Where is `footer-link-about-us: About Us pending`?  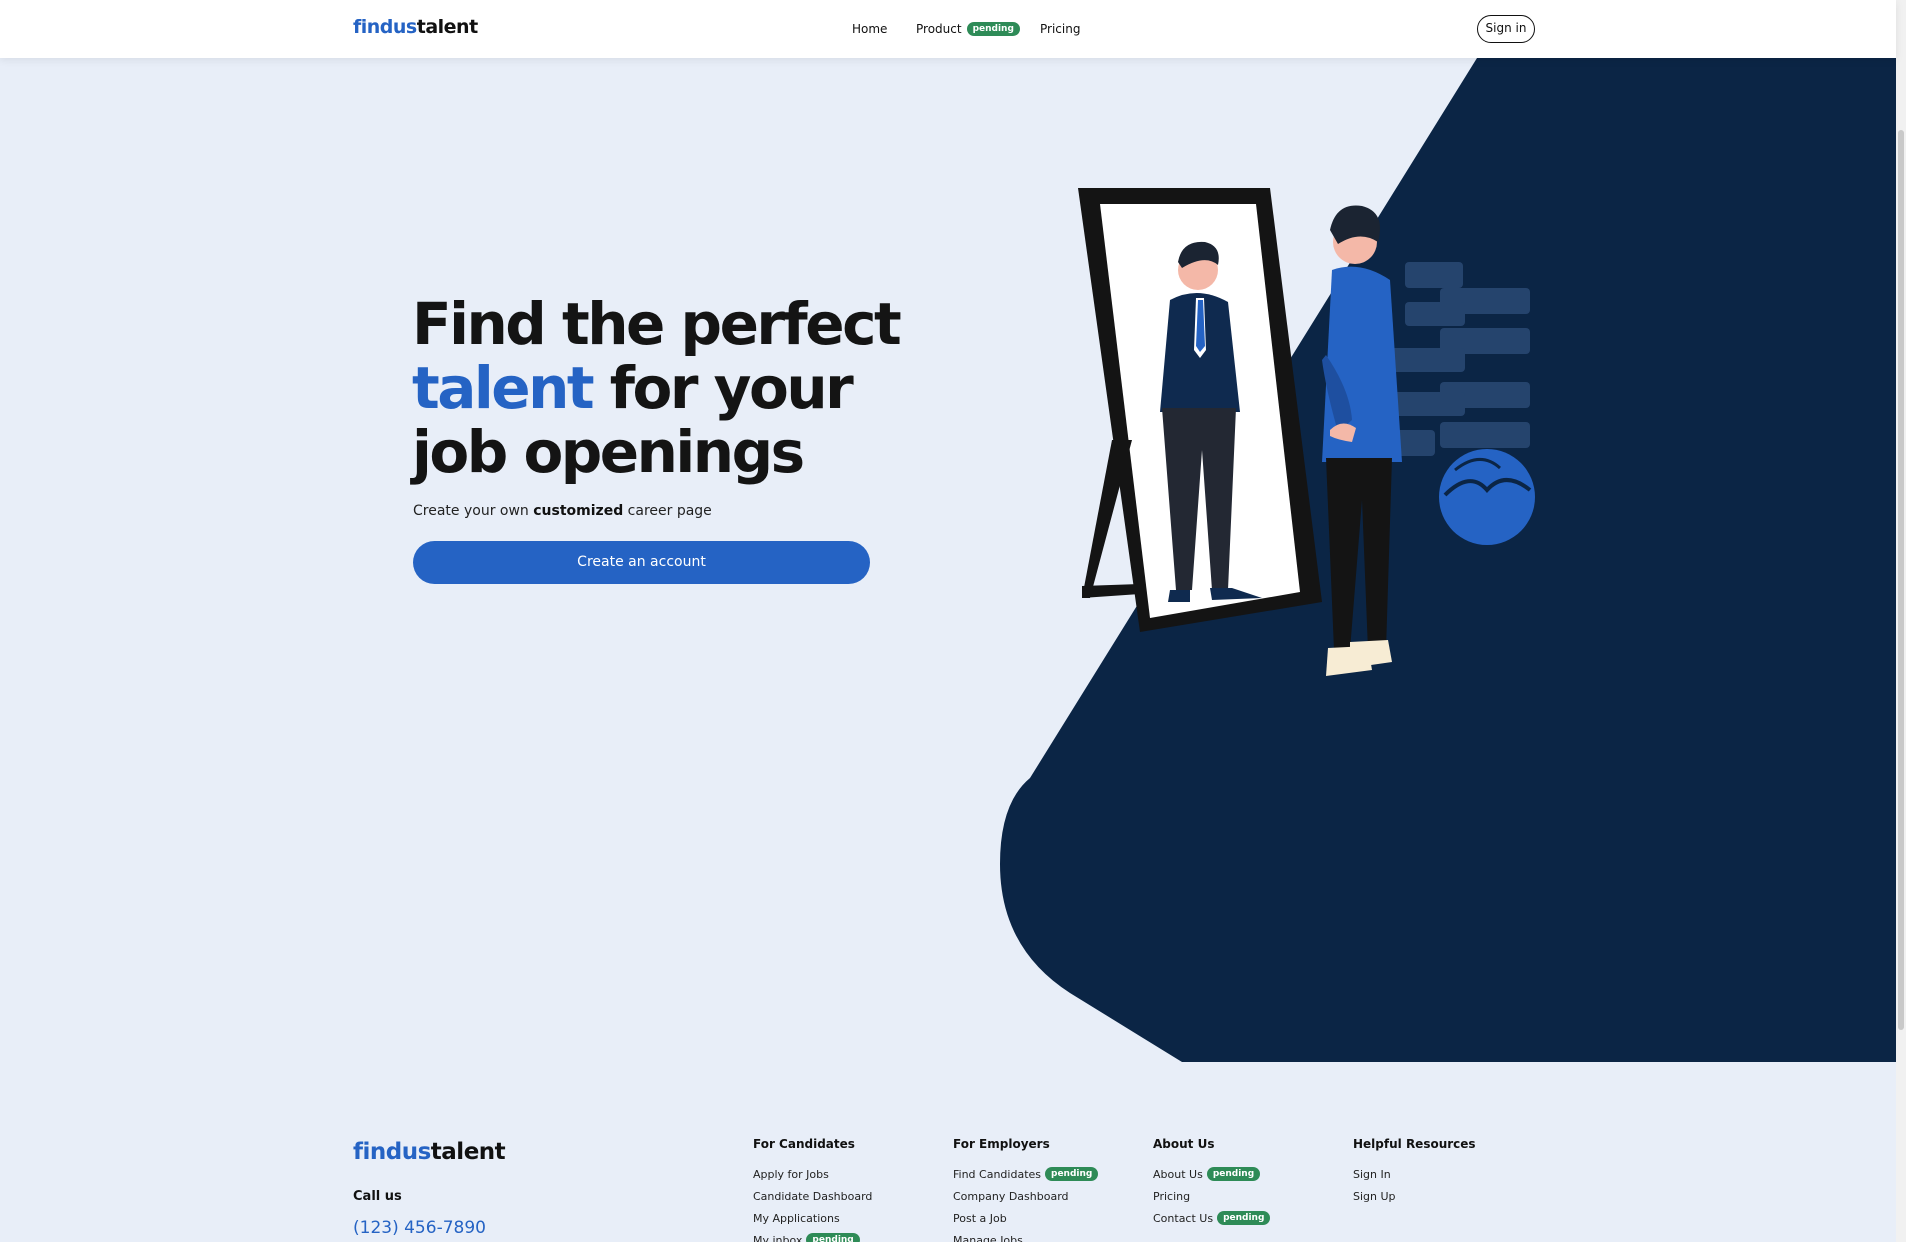
footer-link-about-us: About Us pending is located at coordinates (1211, 1174).